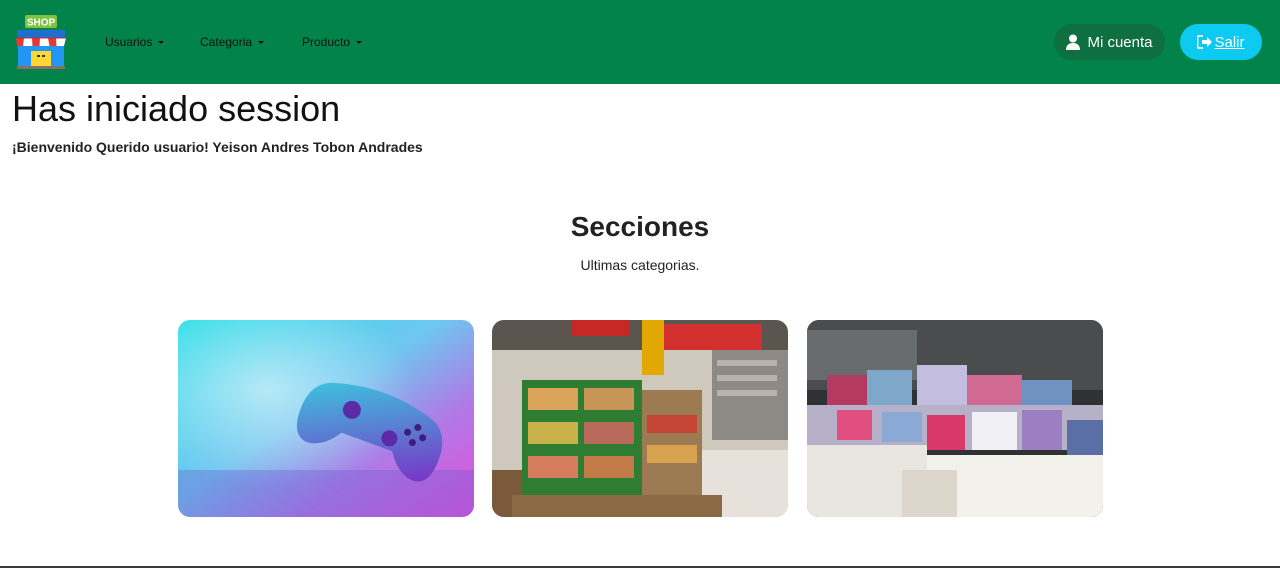 Image resolution: width=1280 pixels, height=568 pixels. What do you see at coordinates (41, 23) in the screenshot?
I see `brand-text: SHOP` at bounding box center [41, 23].